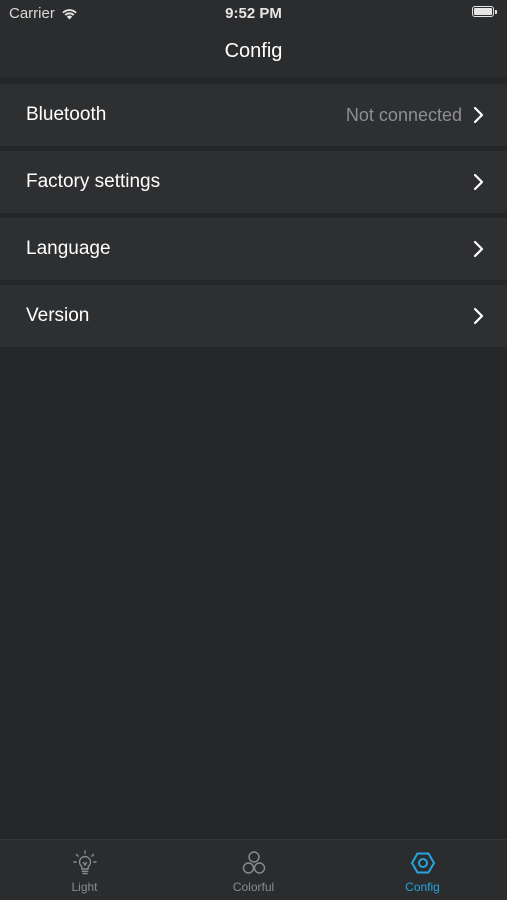 The width and height of the screenshot is (507, 900). I want to click on lightbulb-icon, so click(84, 862).